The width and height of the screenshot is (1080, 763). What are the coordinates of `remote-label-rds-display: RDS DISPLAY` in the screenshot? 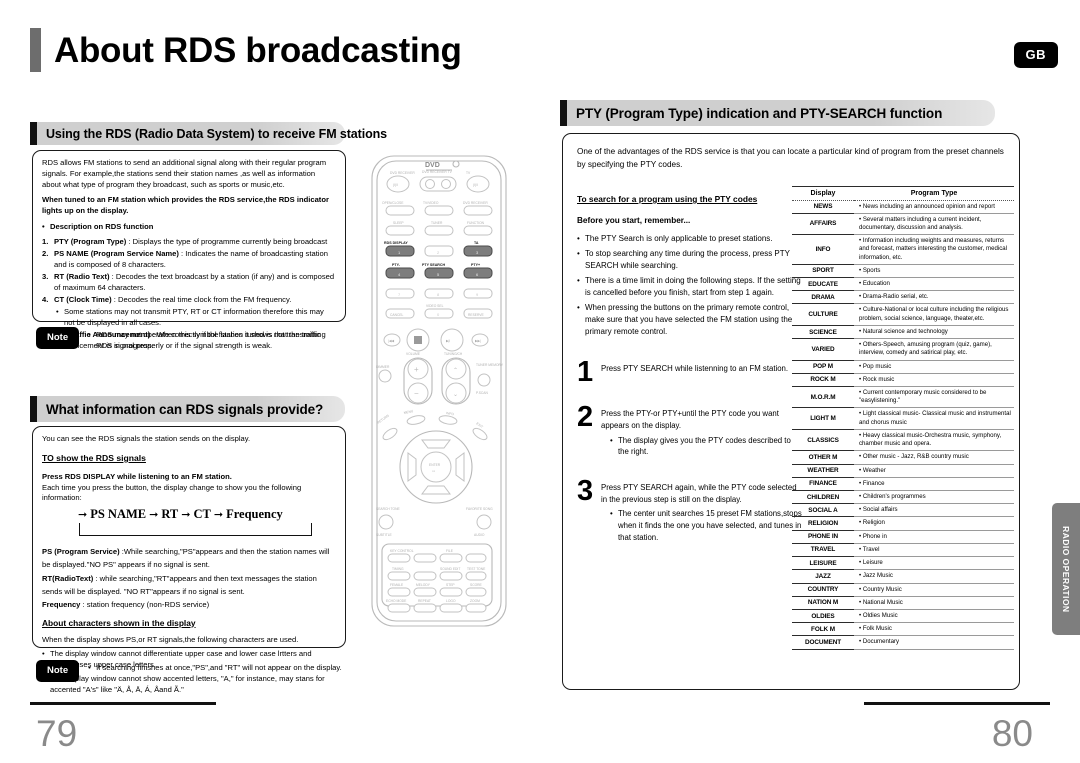 It's located at (396, 243).